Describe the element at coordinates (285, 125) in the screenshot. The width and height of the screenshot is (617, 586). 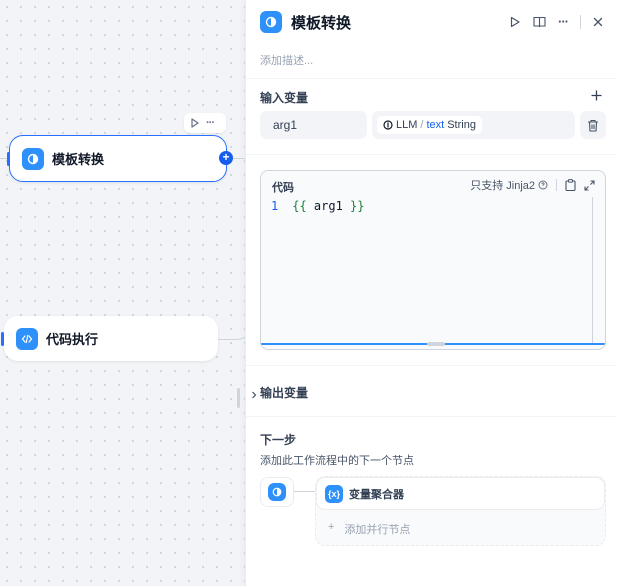
I see `variable-name-value: arg1` at that location.